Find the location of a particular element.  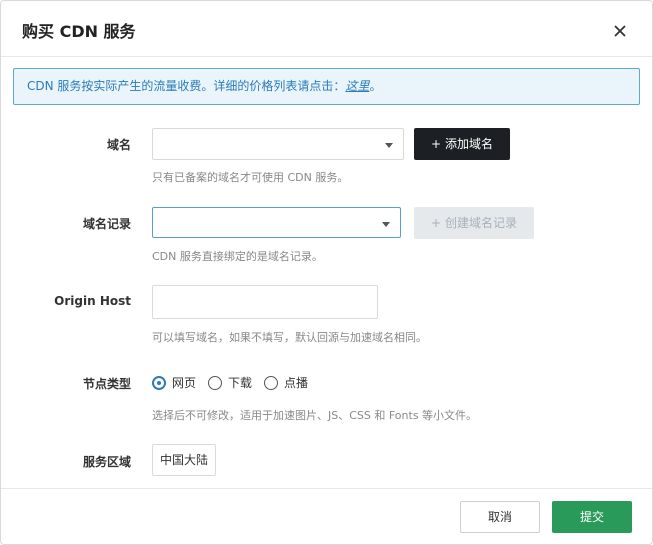

close-icon is located at coordinates (620, 31).